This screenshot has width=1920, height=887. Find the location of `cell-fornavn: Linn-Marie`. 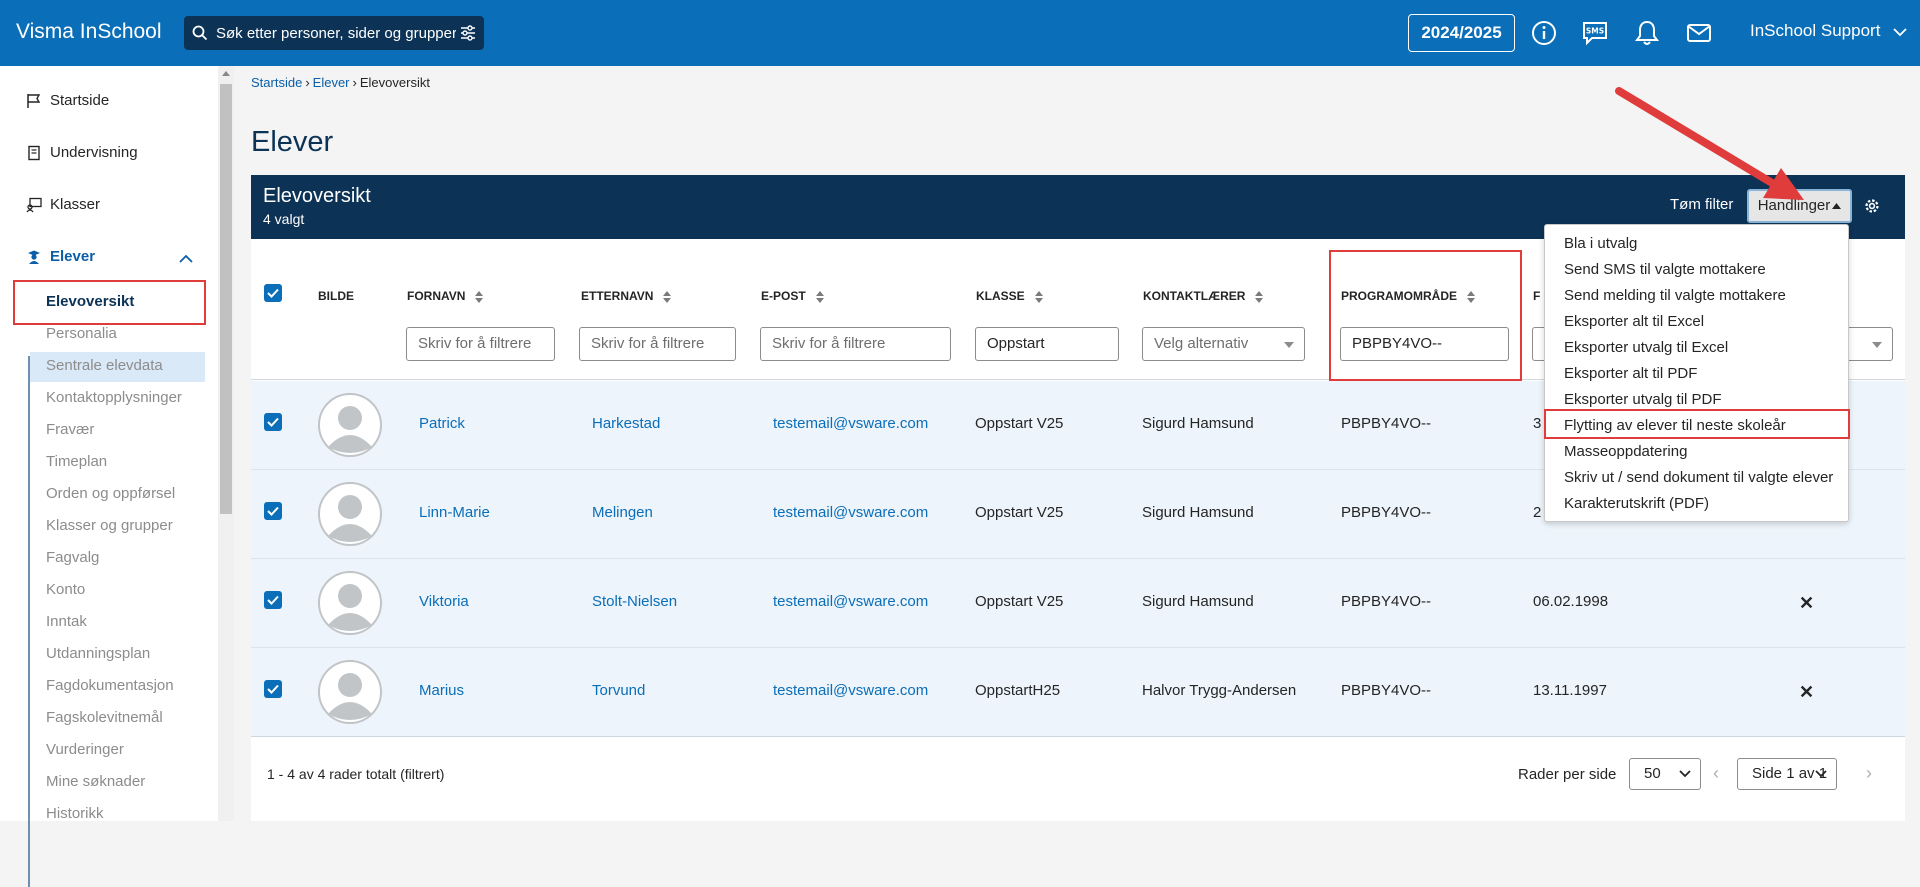

cell-fornavn: Linn-Marie is located at coordinates (454, 512).